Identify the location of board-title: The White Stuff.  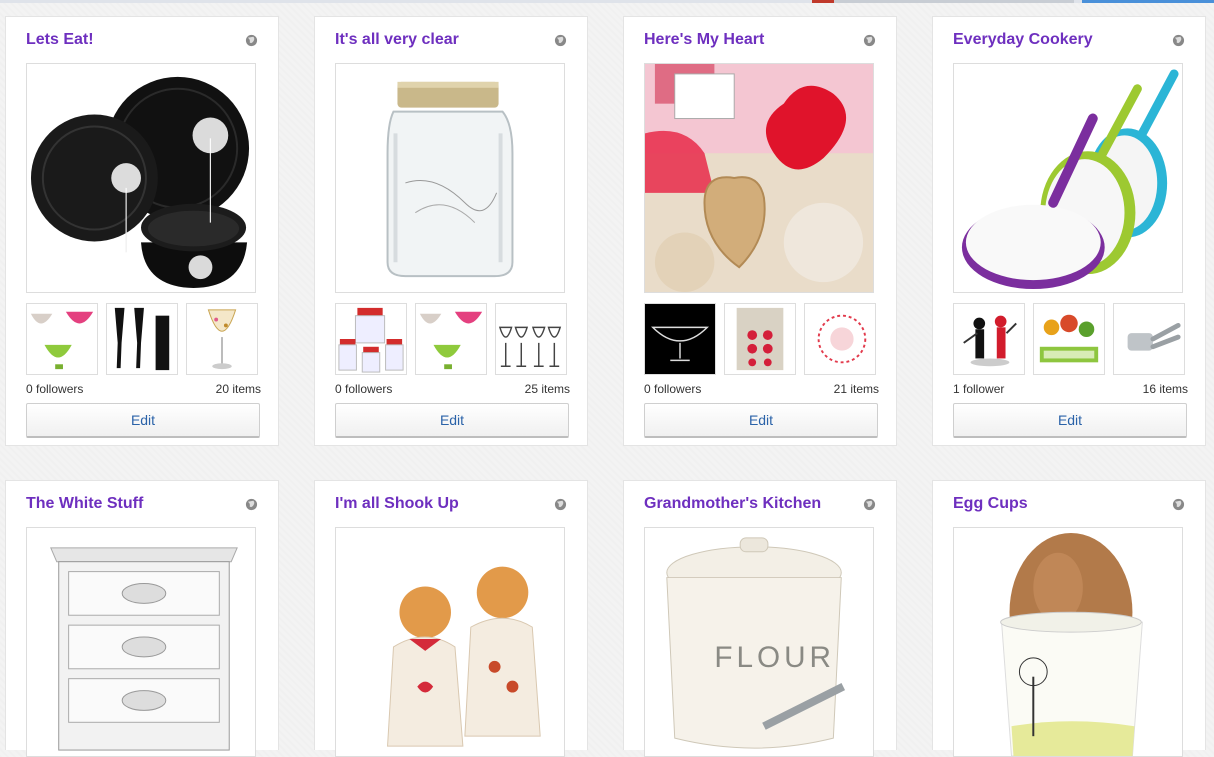
(131, 504).